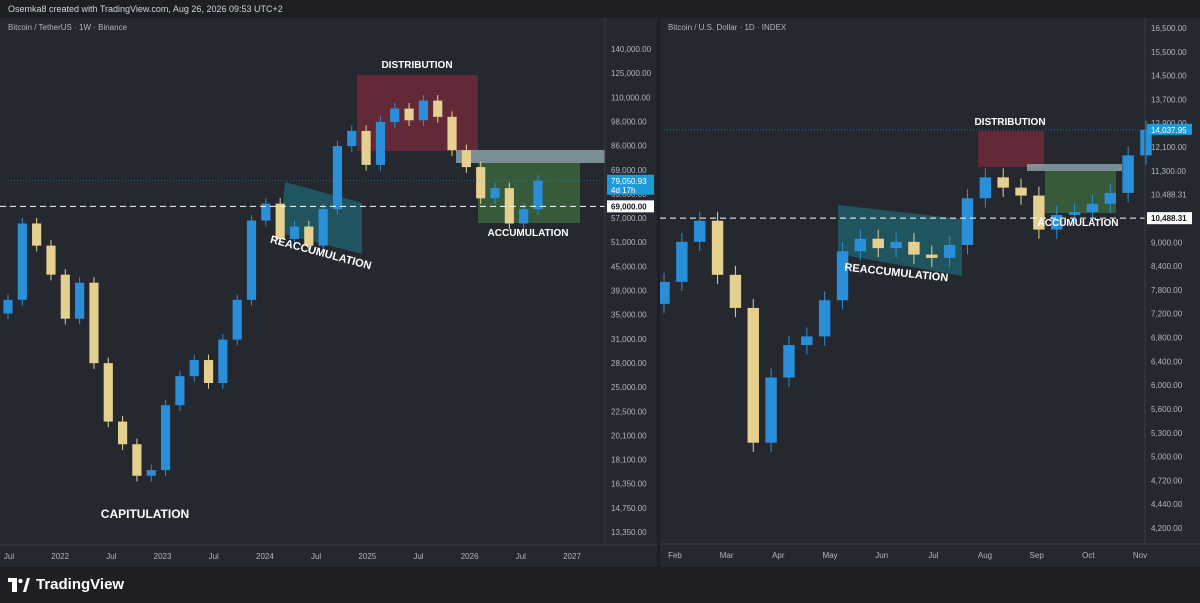 This screenshot has height=603, width=1200. Describe the element at coordinates (727, 27) in the screenshot. I see `chart-title: Bitcoin / U.S. Dollar · 1D · INDEX` at that location.